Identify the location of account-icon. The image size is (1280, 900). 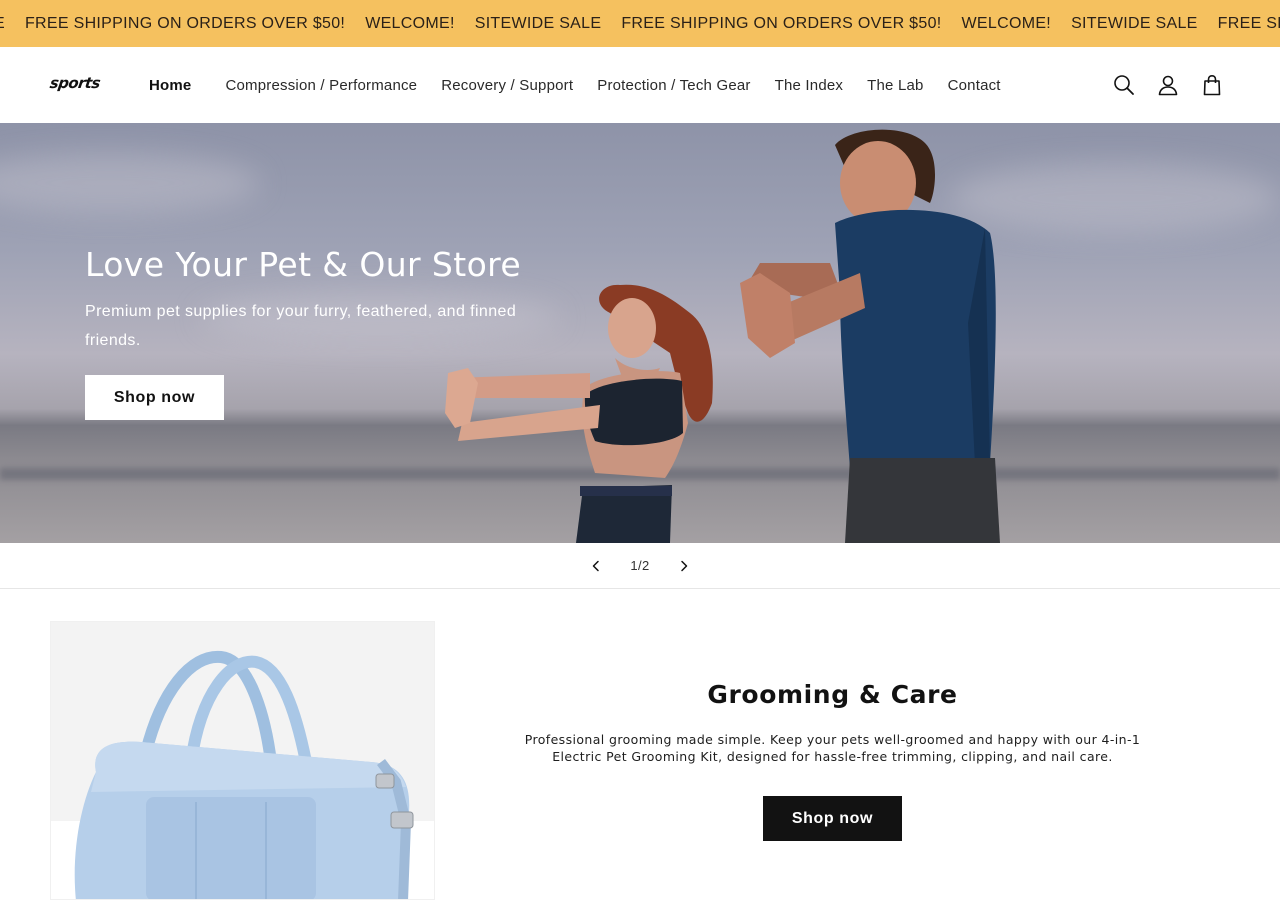
(1168, 85).